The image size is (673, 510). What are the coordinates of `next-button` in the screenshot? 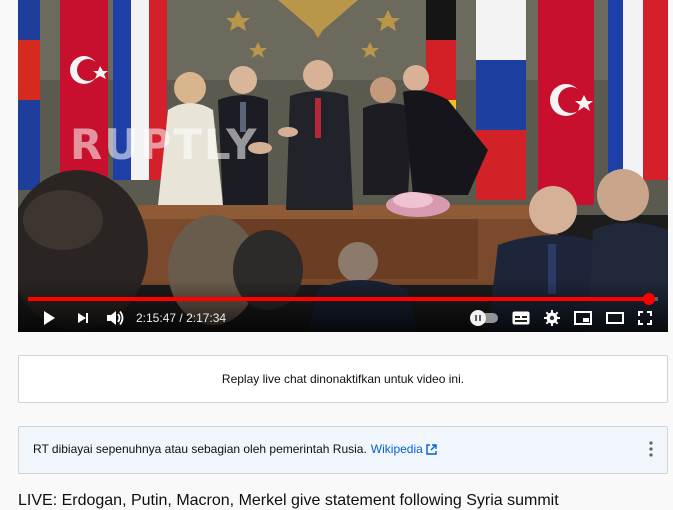 It's located at (83, 318).